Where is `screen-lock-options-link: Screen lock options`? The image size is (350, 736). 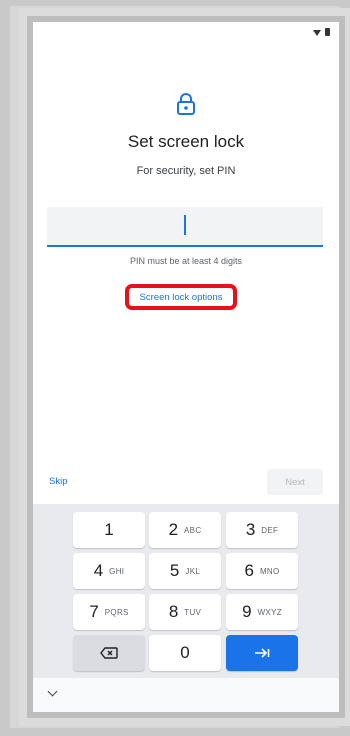 screen-lock-options-link: Screen lock options is located at coordinates (181, 297).